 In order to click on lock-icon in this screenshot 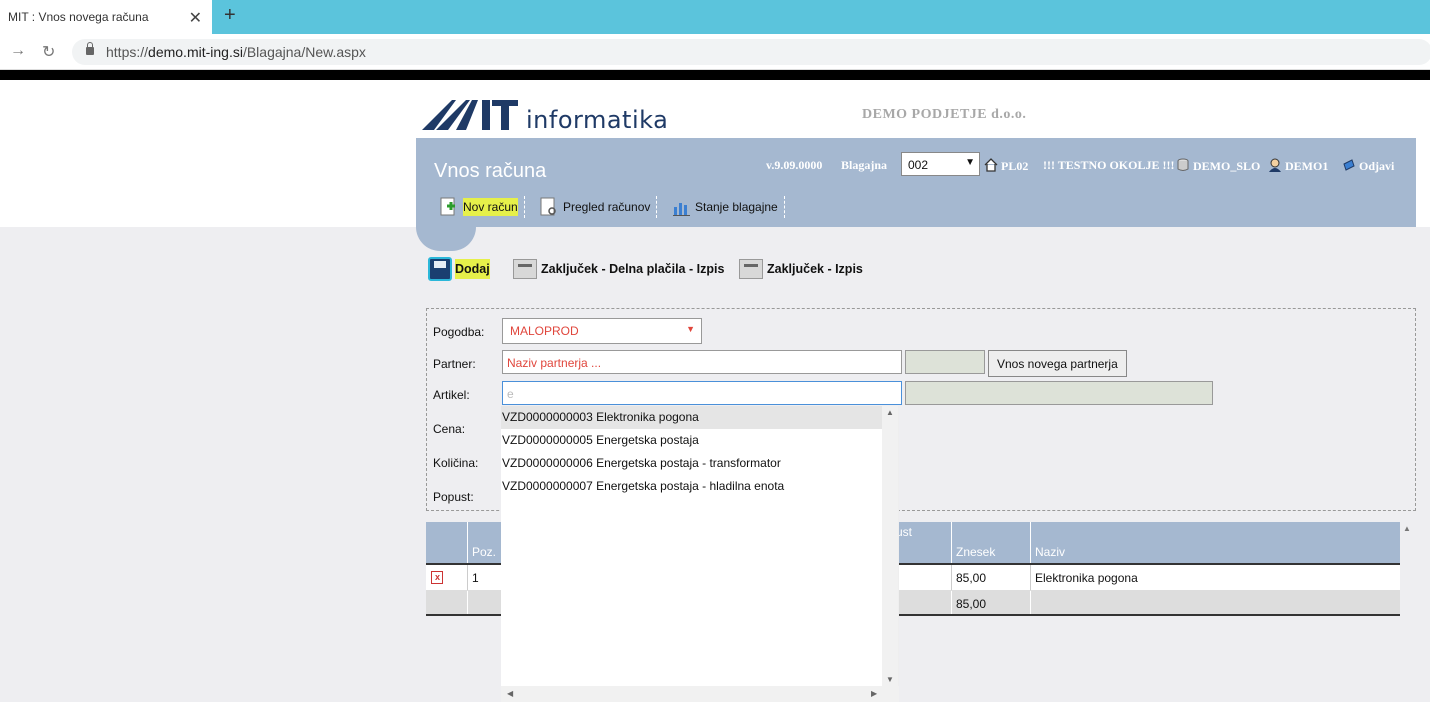, I will do `click(90, 48)`.